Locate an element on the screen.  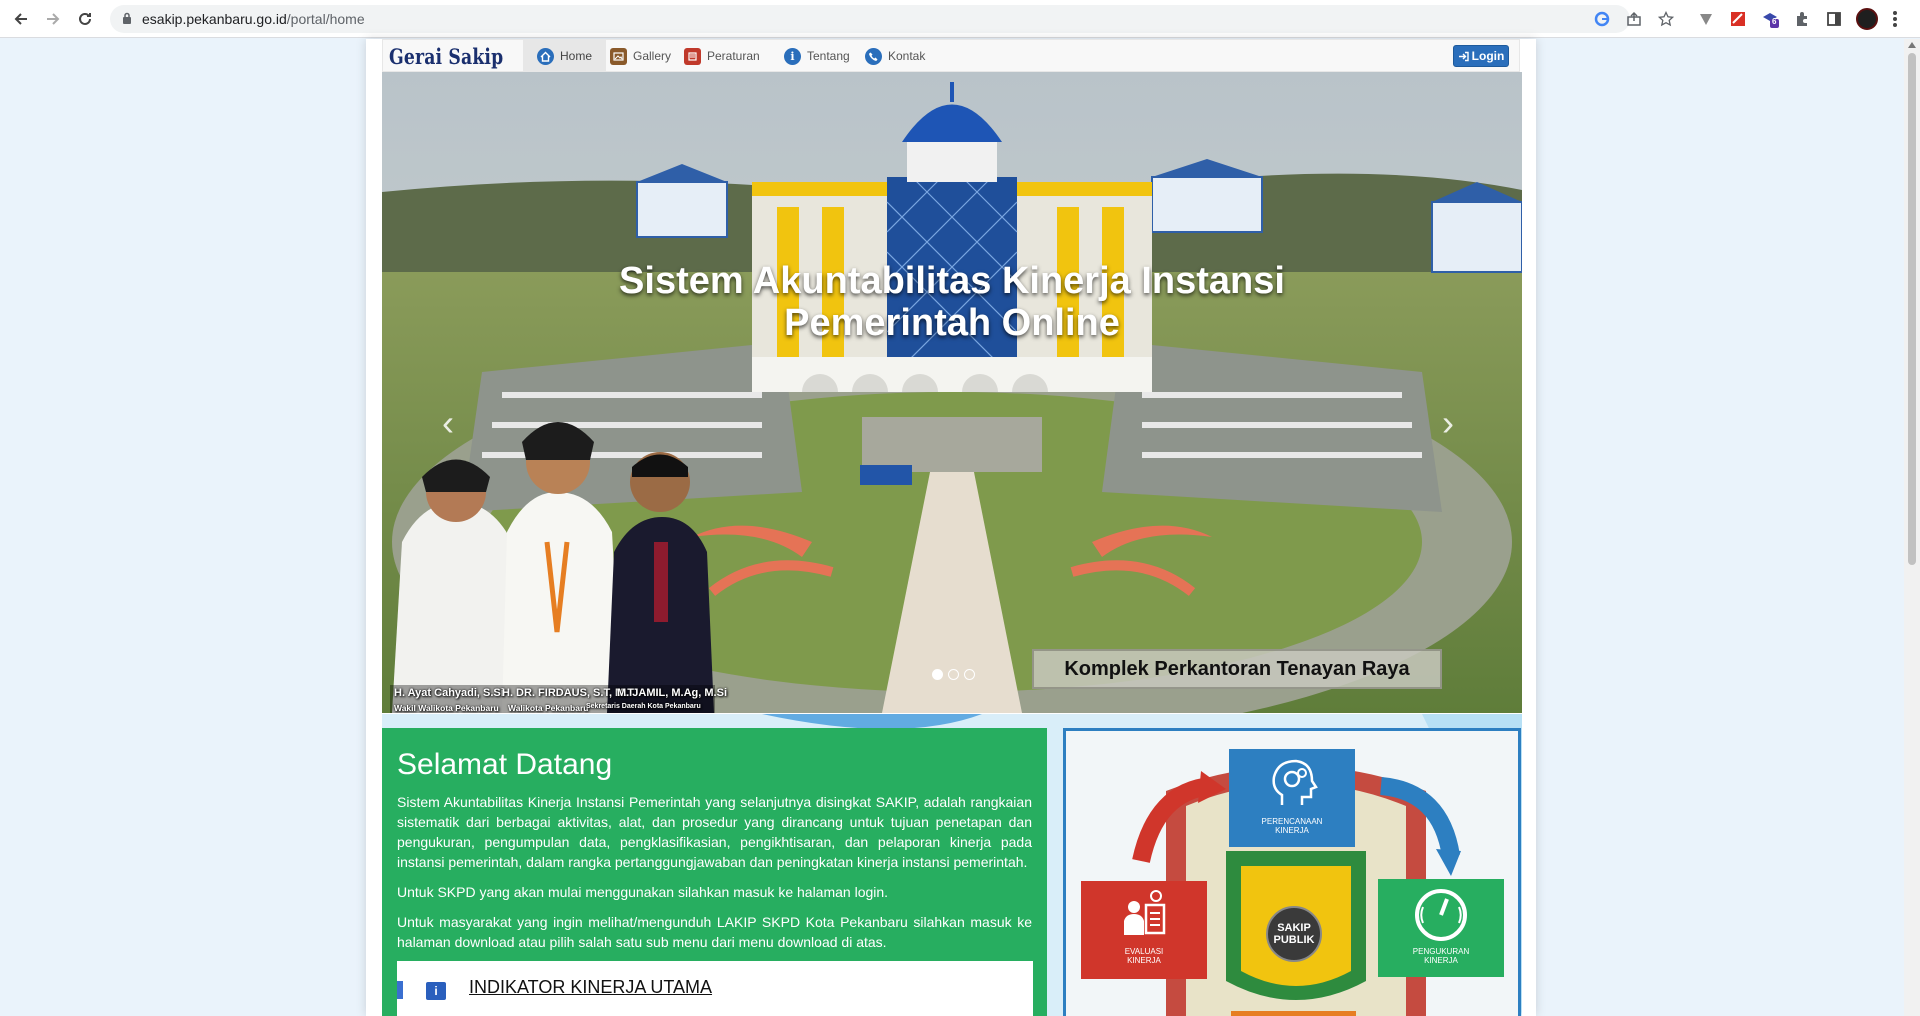
side-panel-icon is located at coordinates (1834, 19).